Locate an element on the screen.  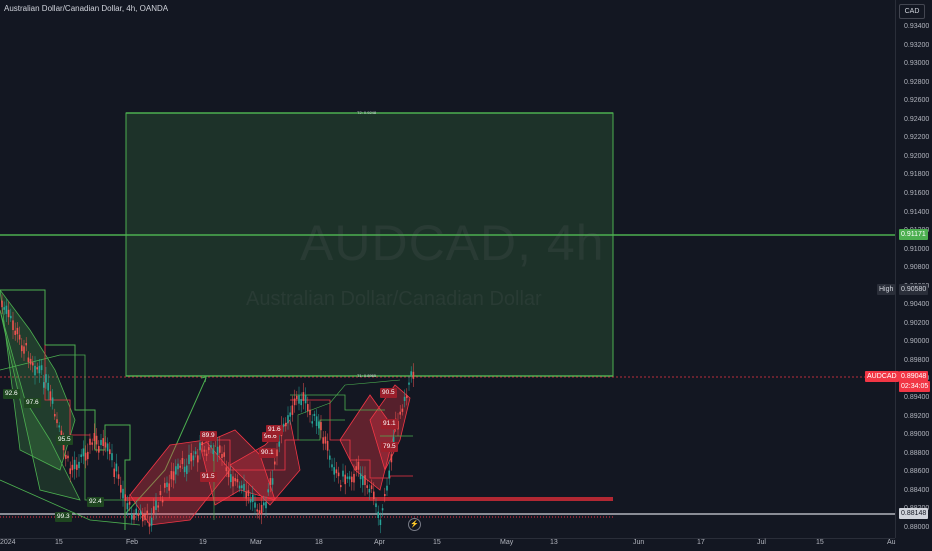
price-tick: 0.92400 is located at coordinates (917, 119).